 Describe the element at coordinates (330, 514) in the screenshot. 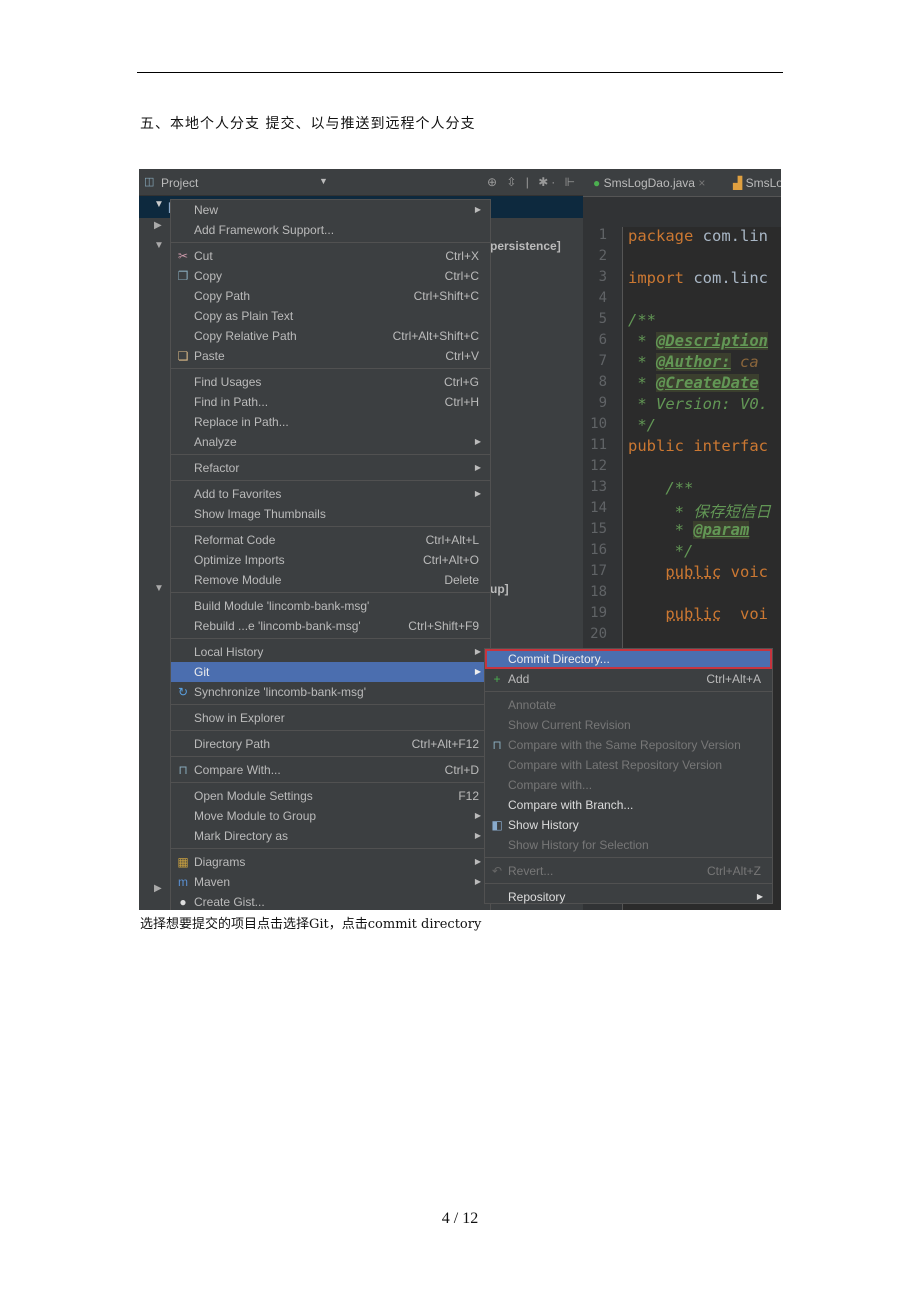

I see `menu-item-show-image-thumbnails: Show Image Thumbnails` at that location.